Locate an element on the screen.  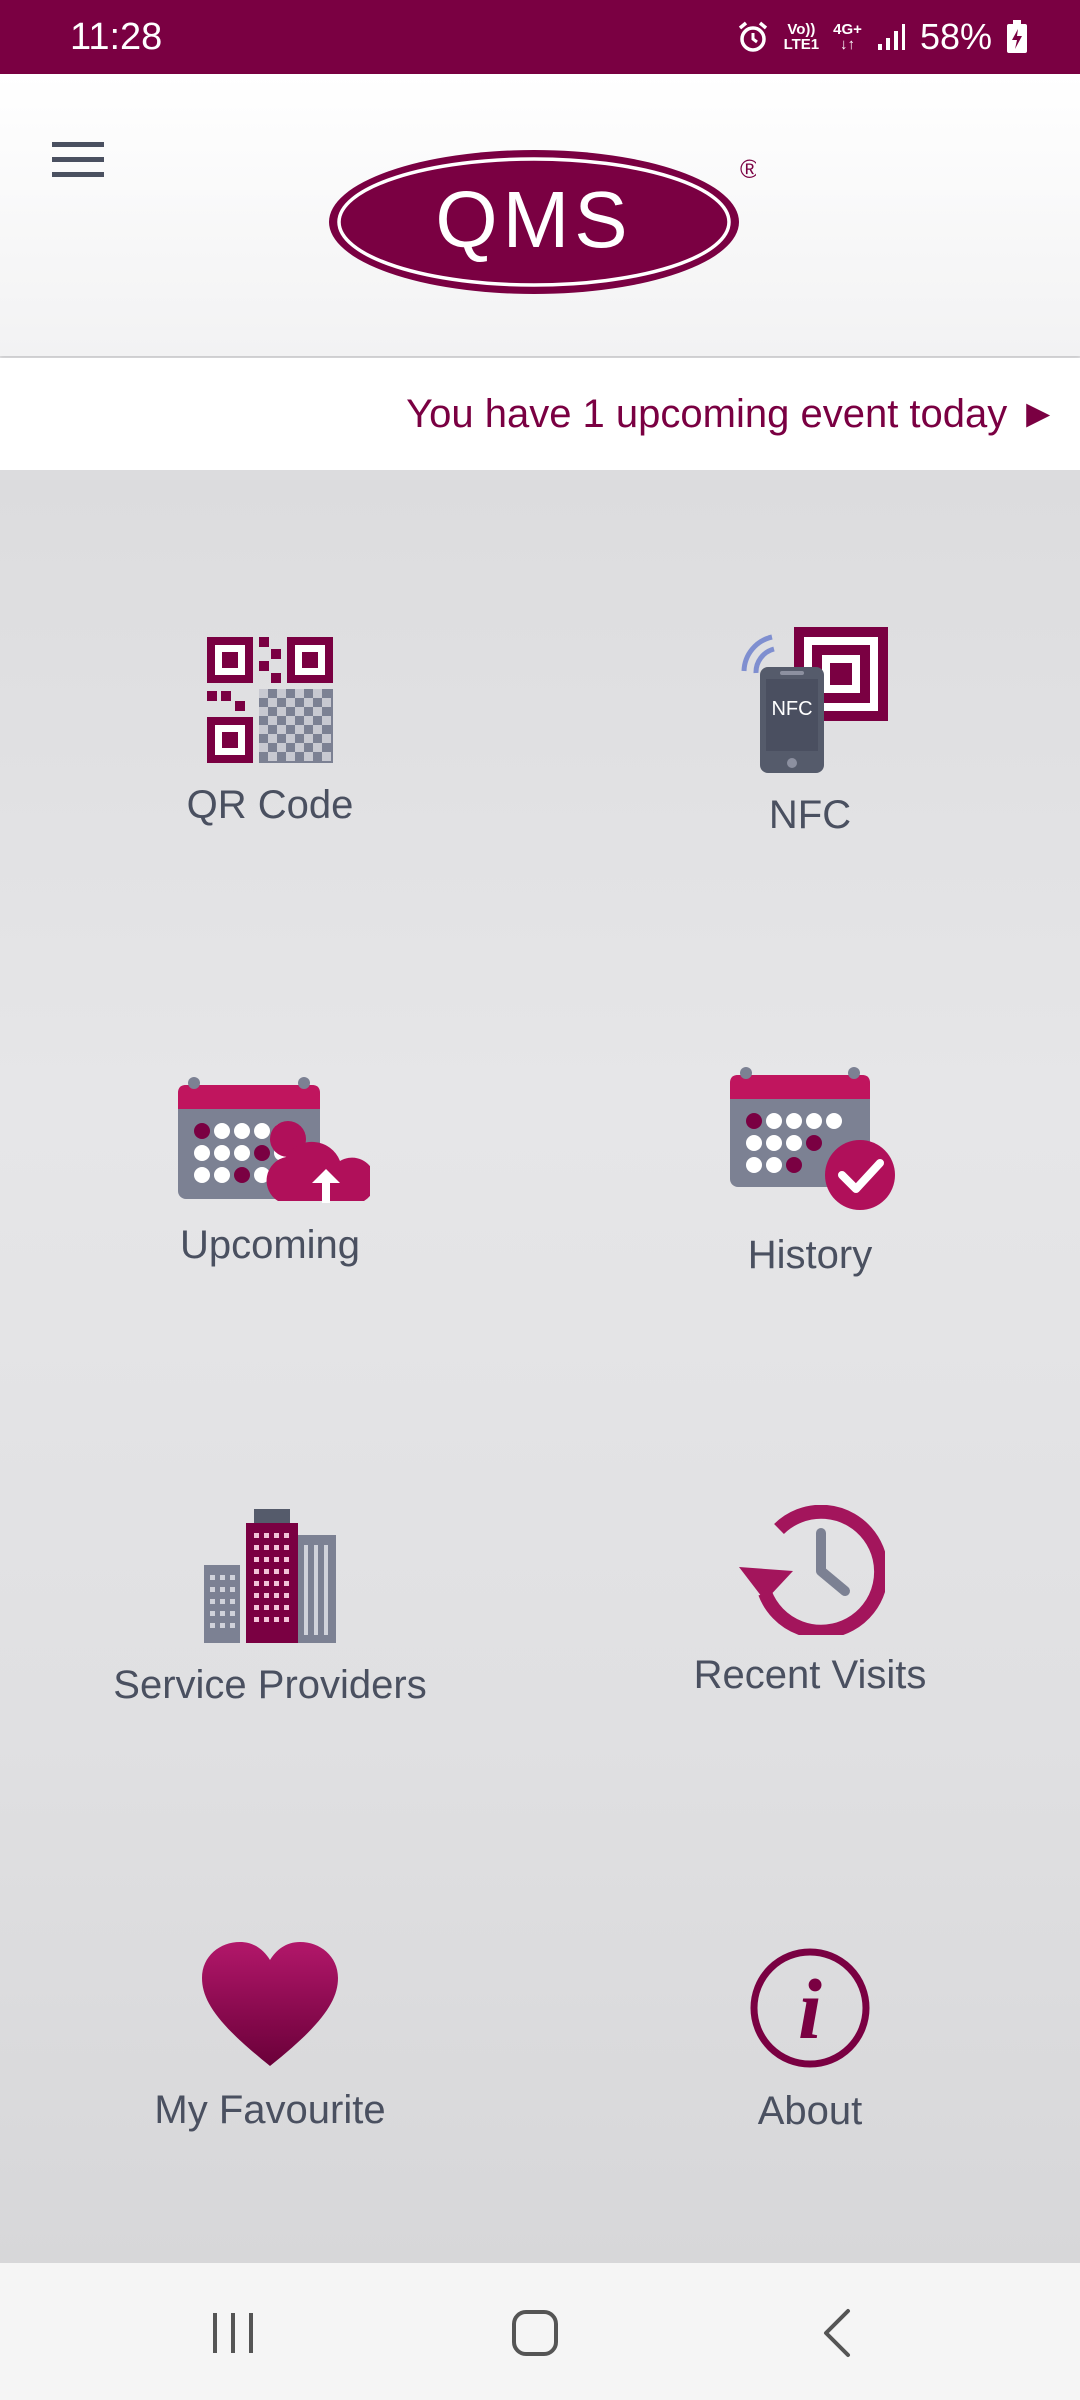
alarm-icon is located at coordinates (752, 36).